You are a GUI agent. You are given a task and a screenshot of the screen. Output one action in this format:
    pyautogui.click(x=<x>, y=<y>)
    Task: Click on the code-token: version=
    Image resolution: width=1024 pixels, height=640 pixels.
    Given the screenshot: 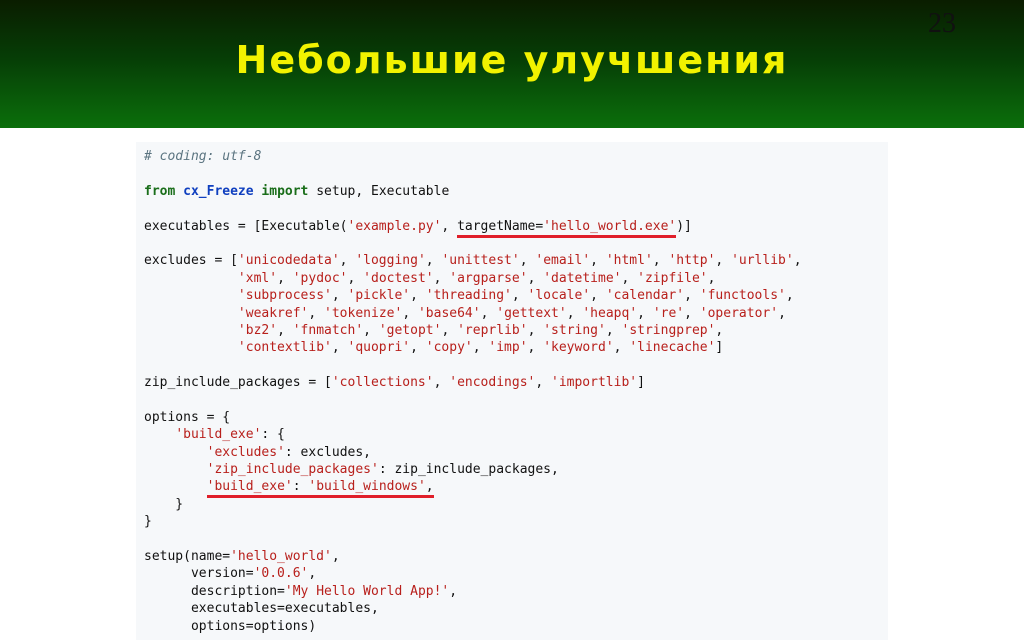 What is the action you would take?
    pyautogui.click(x=199, y=574)
    